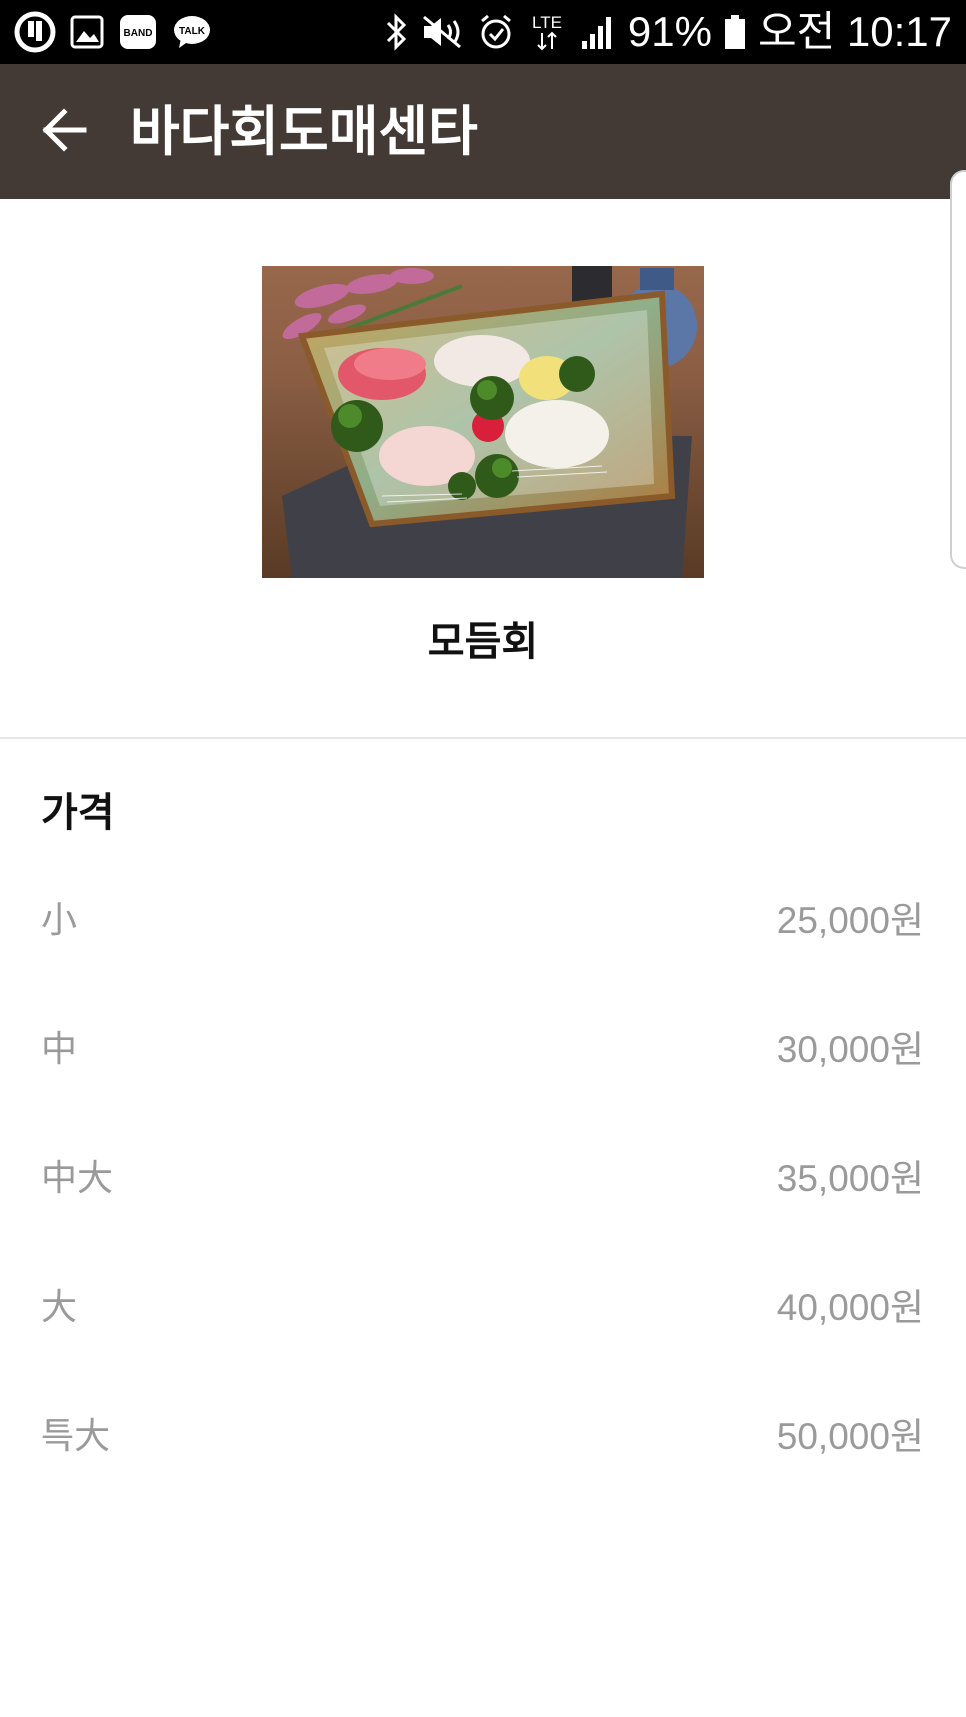  I want to click on price-row-medium-large: 中大 35,000원, so click(483, 1202).